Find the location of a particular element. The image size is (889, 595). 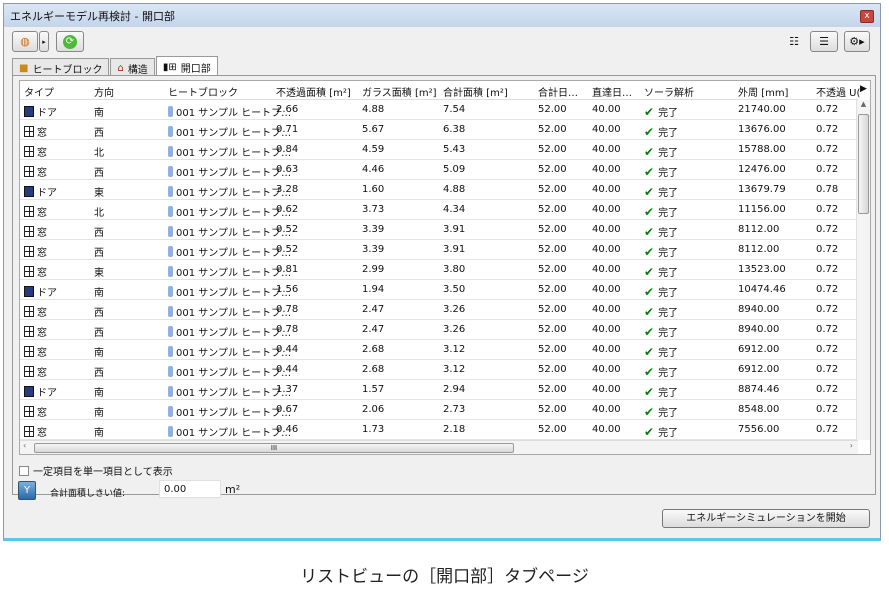

column-header: 外周 [mm] is located at coordinates (763, 91).